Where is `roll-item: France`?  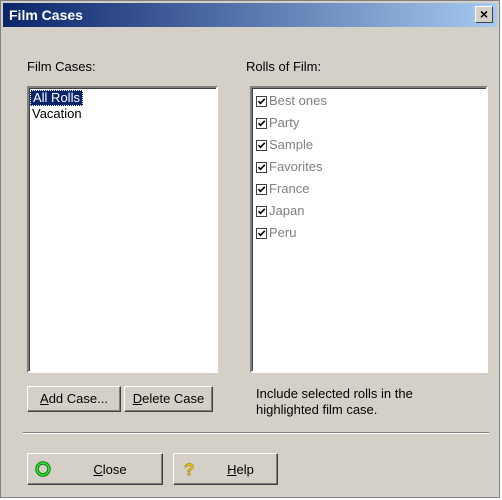
roll-item: France is located at coordinates (369, 189).